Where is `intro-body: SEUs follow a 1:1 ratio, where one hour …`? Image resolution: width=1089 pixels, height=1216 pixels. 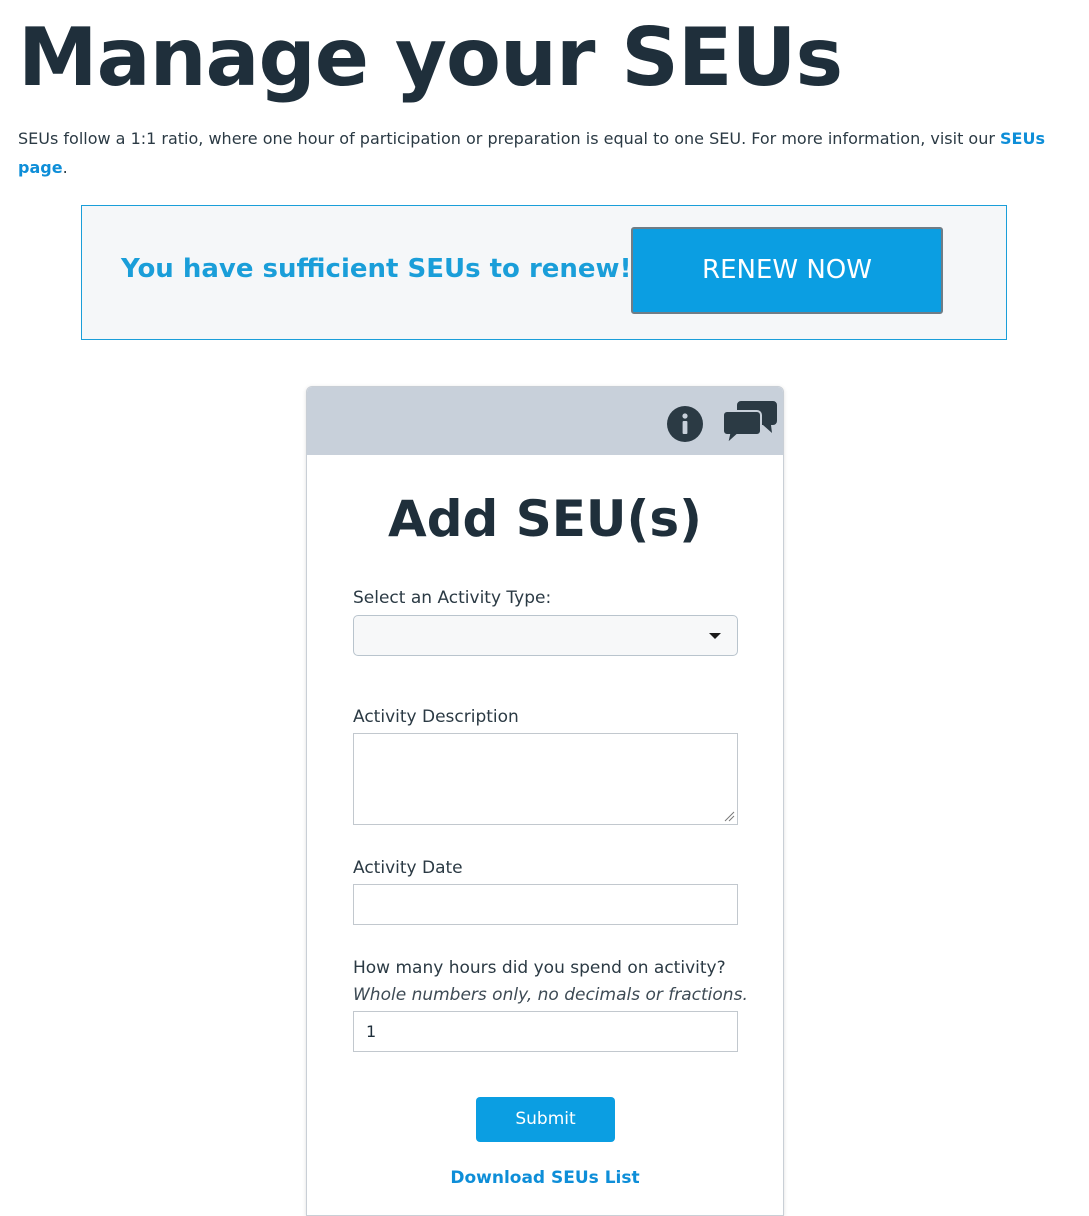 intro-body: SEUs follow a 1:1 ratio, where one hour … is located at coordinates (509, 138).